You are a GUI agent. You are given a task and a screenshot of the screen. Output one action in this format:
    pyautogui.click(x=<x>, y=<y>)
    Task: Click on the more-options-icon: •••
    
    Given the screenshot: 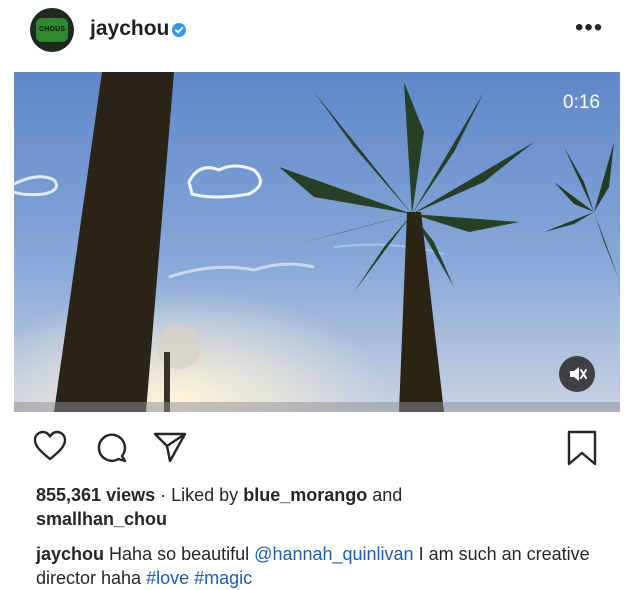 What is the action you would take?
    pyautogui.click(x=589, y=28)
    